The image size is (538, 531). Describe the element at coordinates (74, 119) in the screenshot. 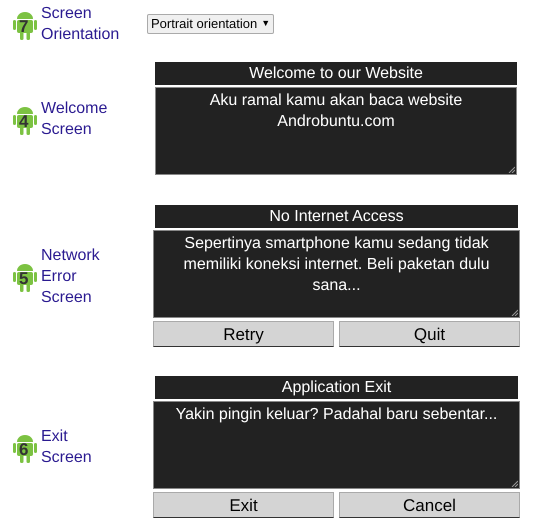

I see `section-label: Welcome Screen` at that location.